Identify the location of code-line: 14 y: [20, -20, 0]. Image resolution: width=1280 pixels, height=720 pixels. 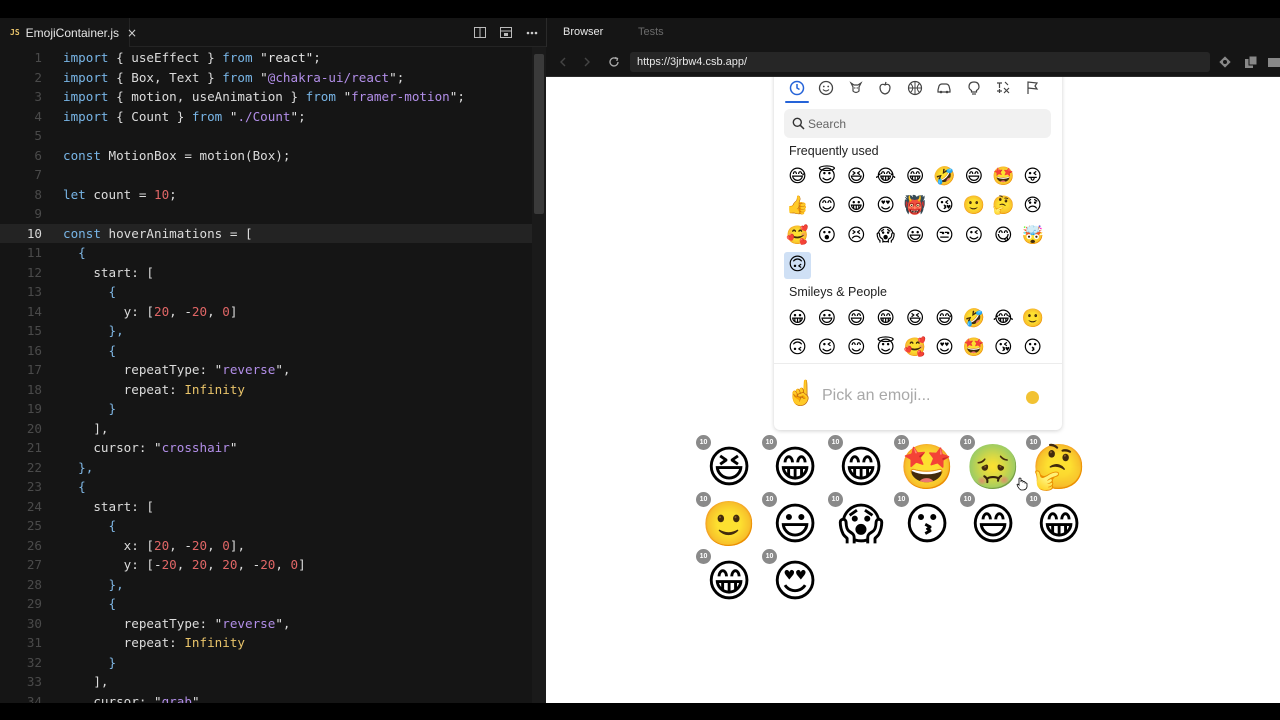
(266, 312).